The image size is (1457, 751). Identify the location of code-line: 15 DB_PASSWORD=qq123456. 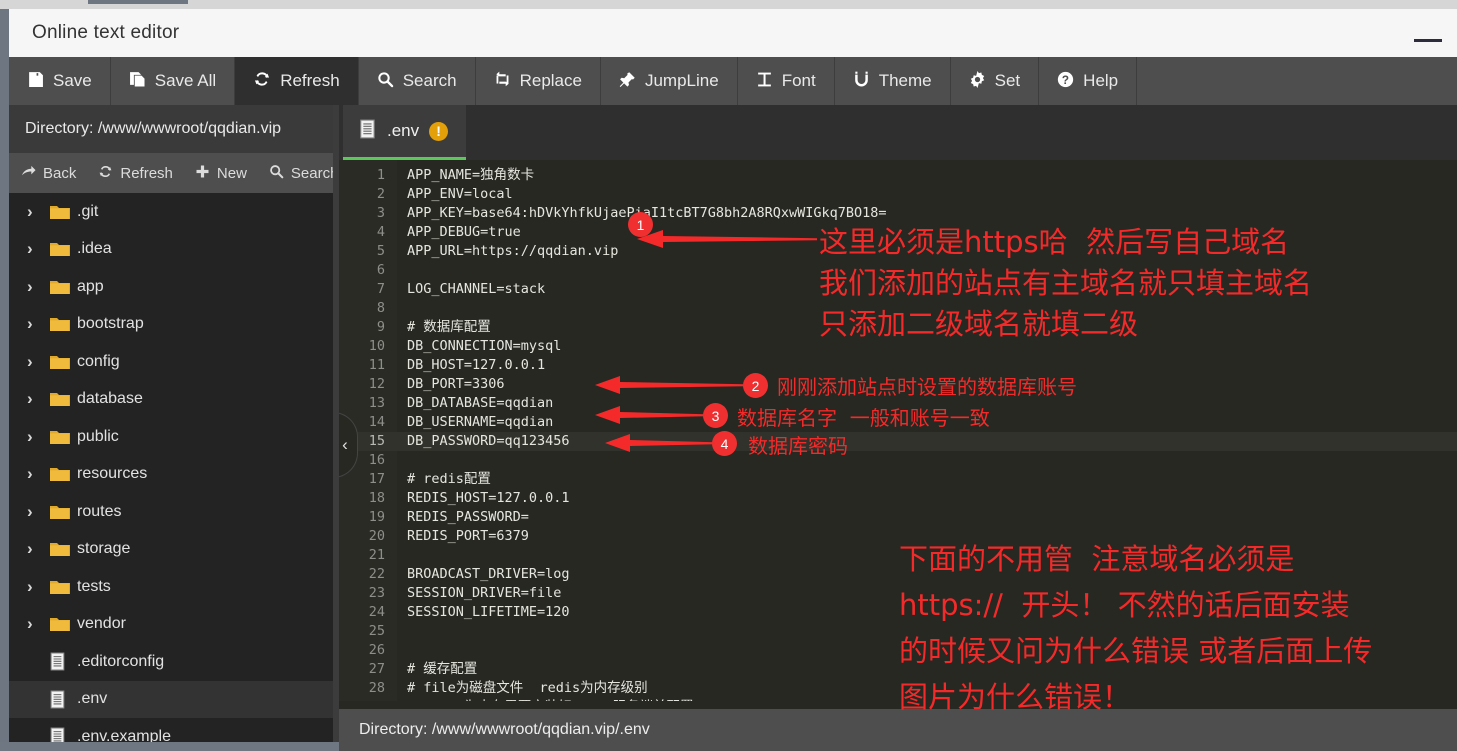
(898, 441).